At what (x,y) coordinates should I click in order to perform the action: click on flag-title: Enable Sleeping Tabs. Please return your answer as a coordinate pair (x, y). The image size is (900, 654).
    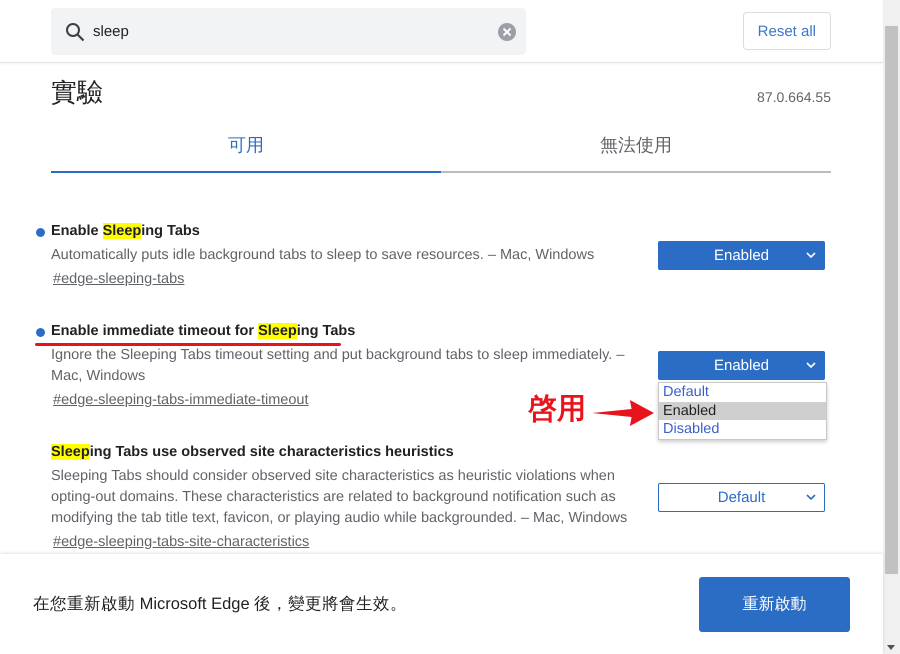
    Looking at the image, I should click on (126, 231).